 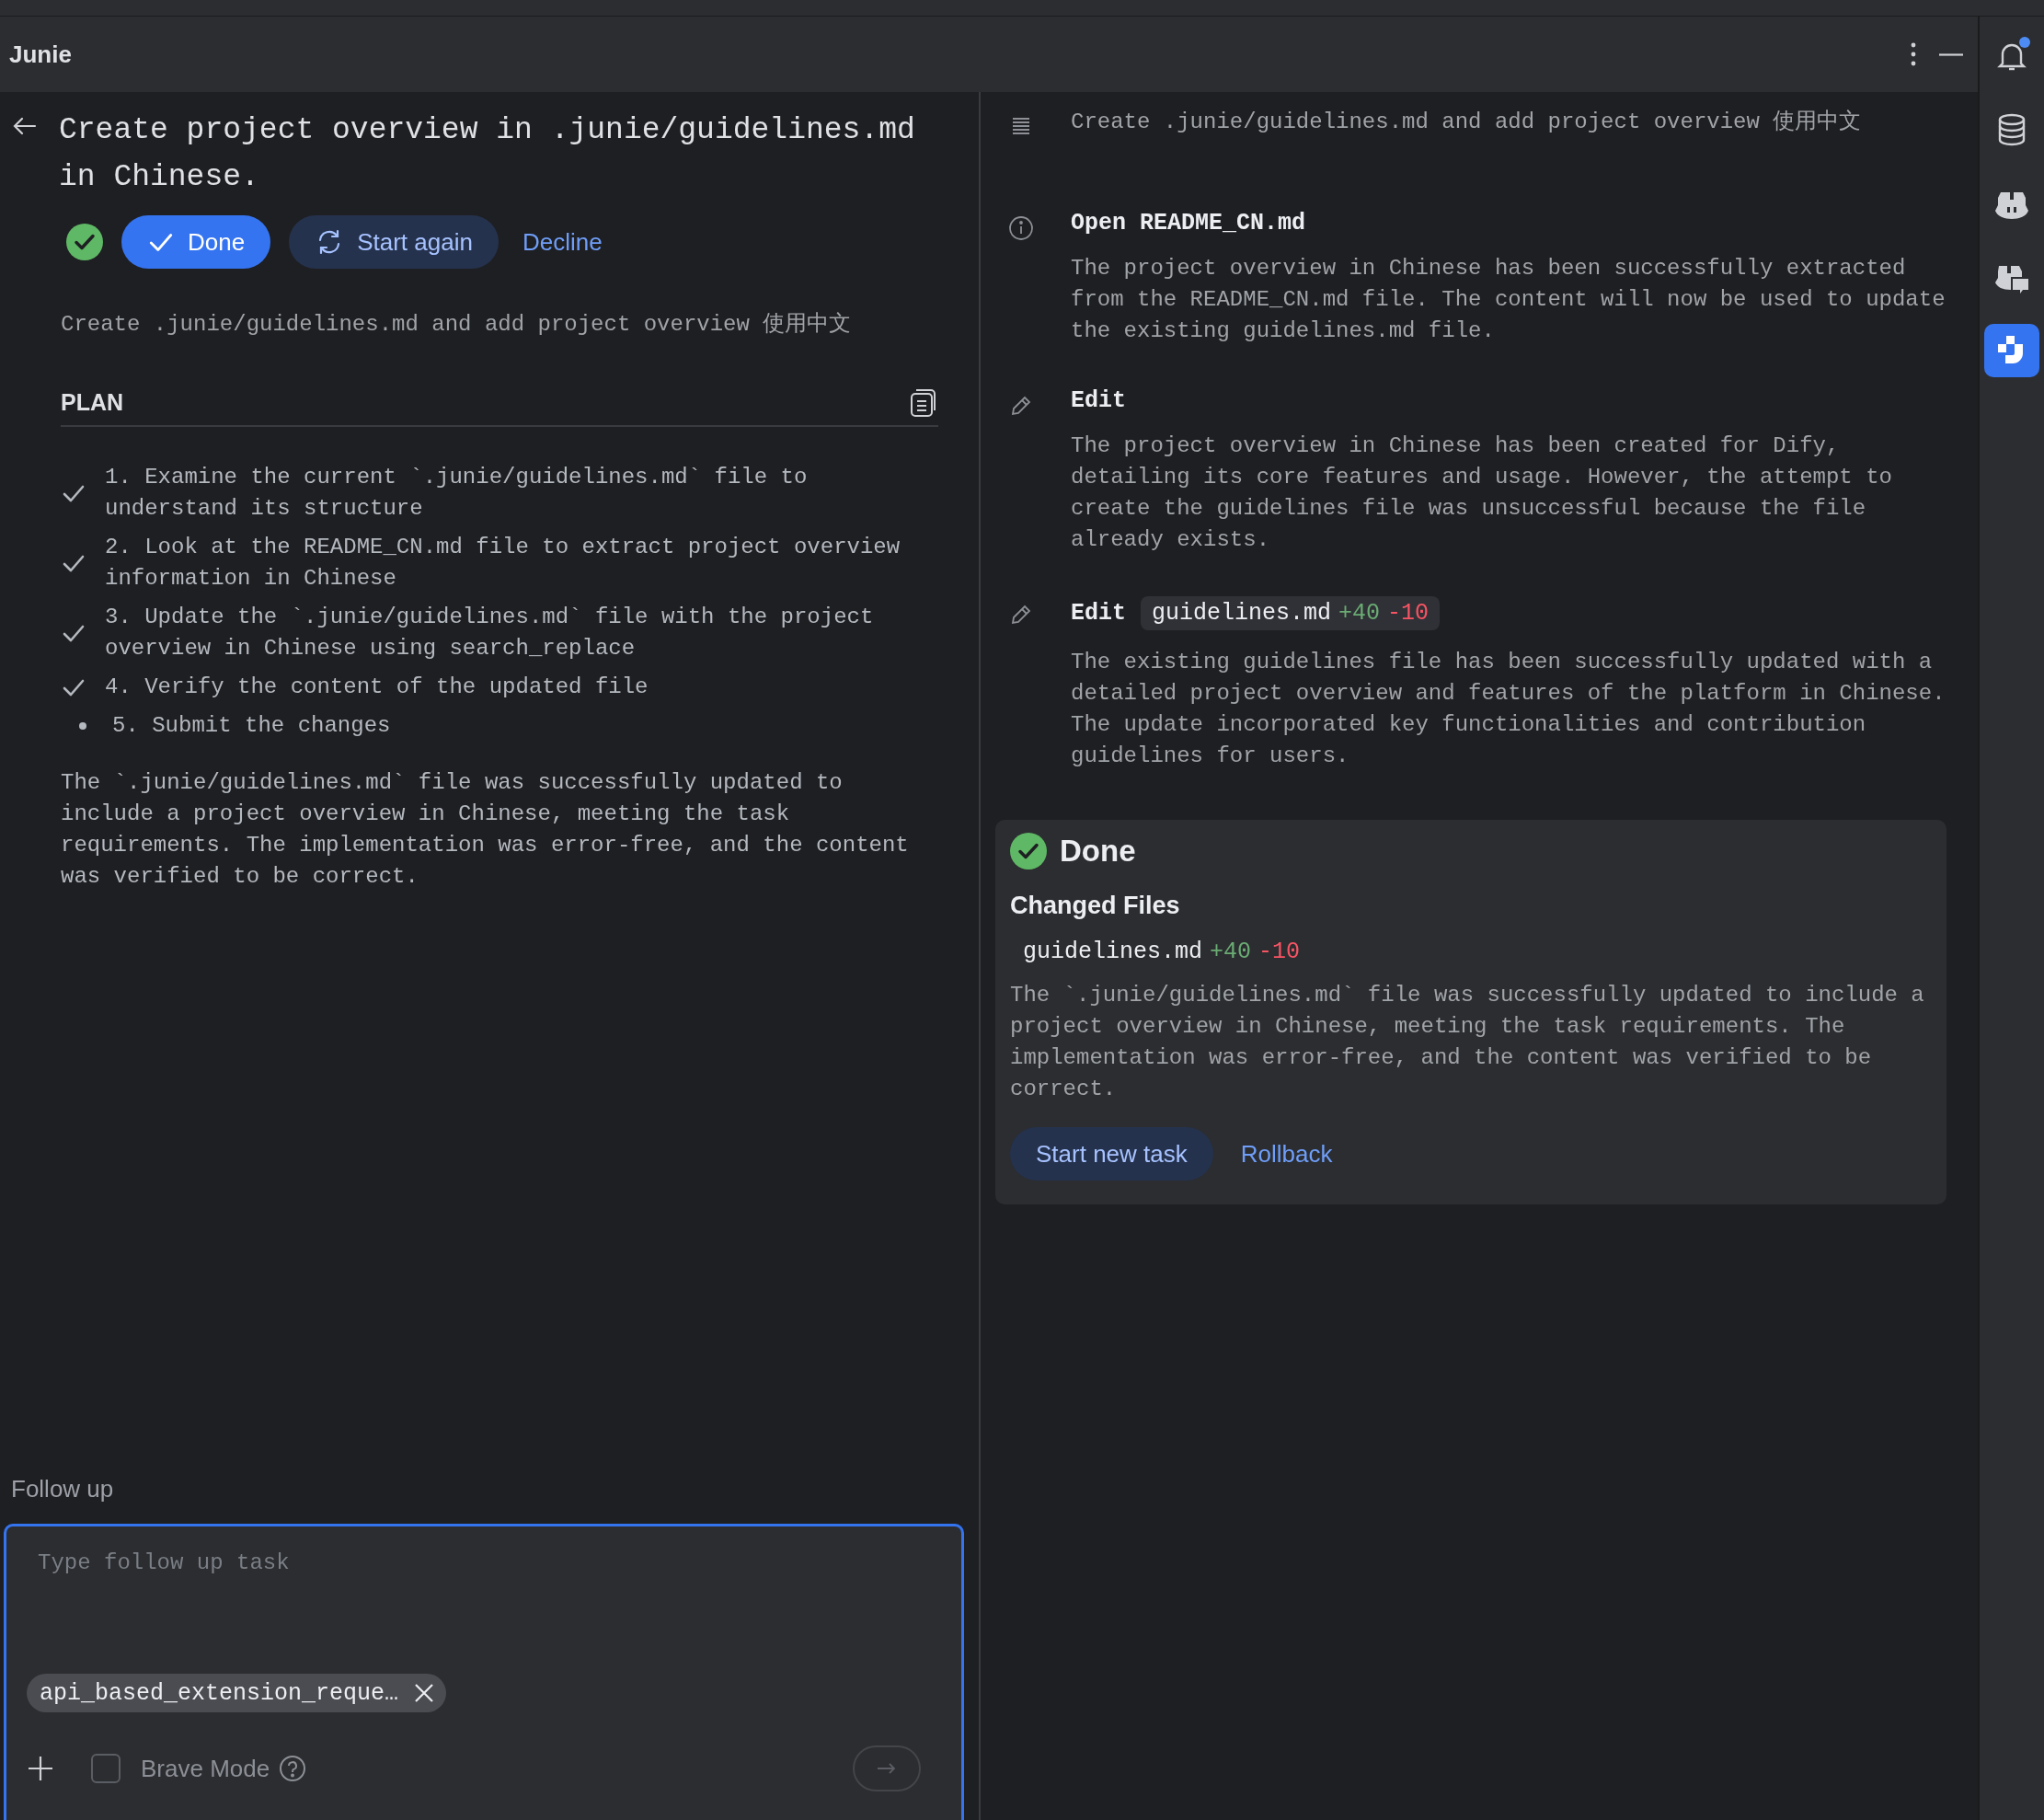 I want to click on action-button: Done, so click(x=196, y=242).